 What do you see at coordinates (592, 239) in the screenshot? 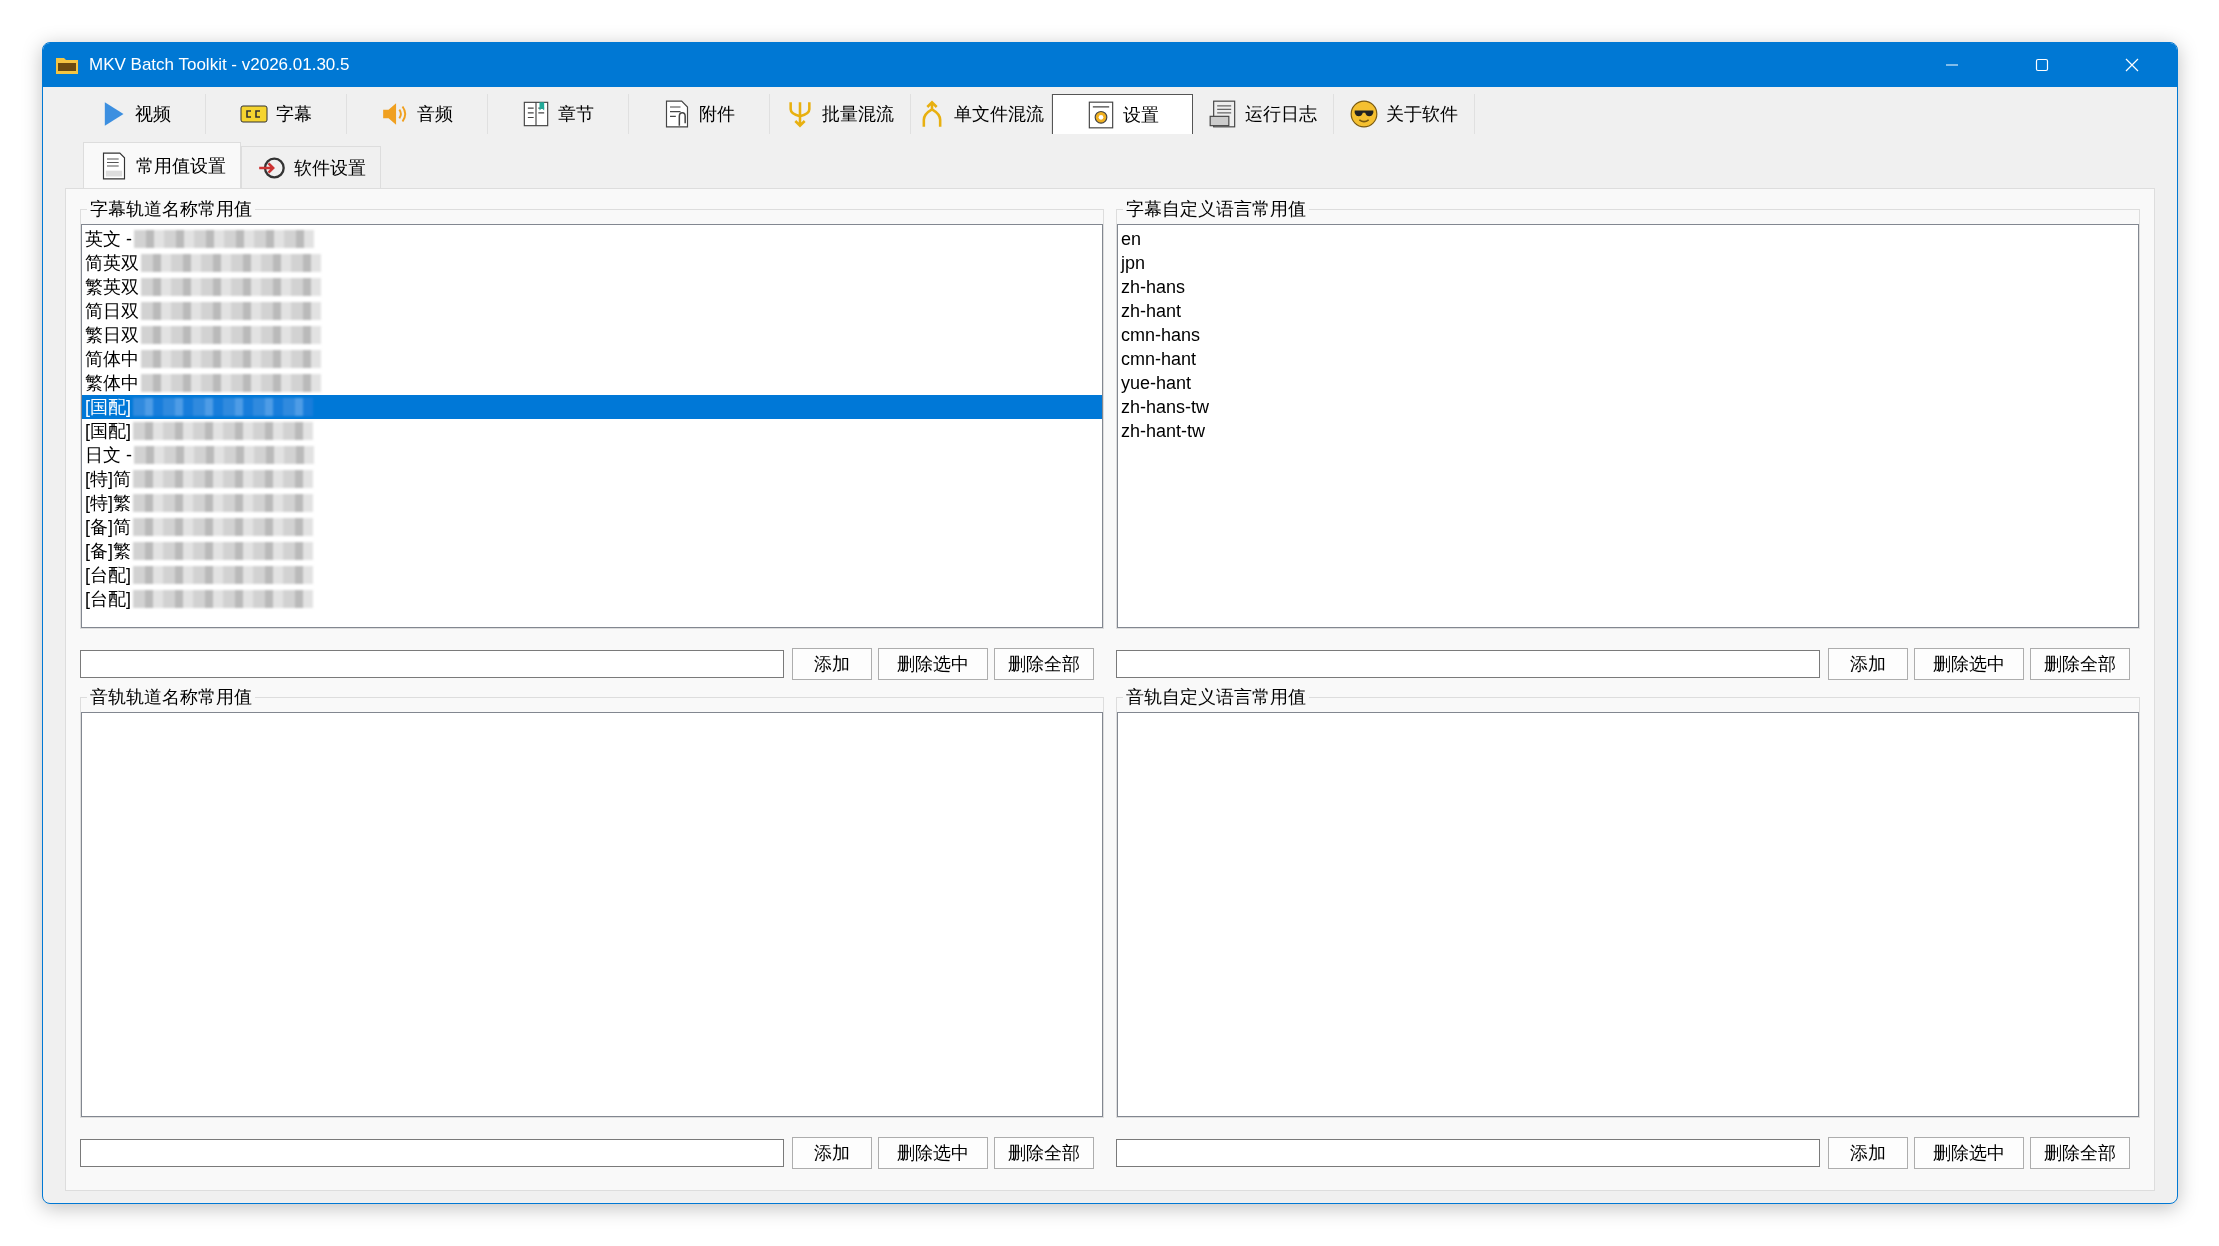
I see `list-item: 英文 -` at bounding box center [592, 239].